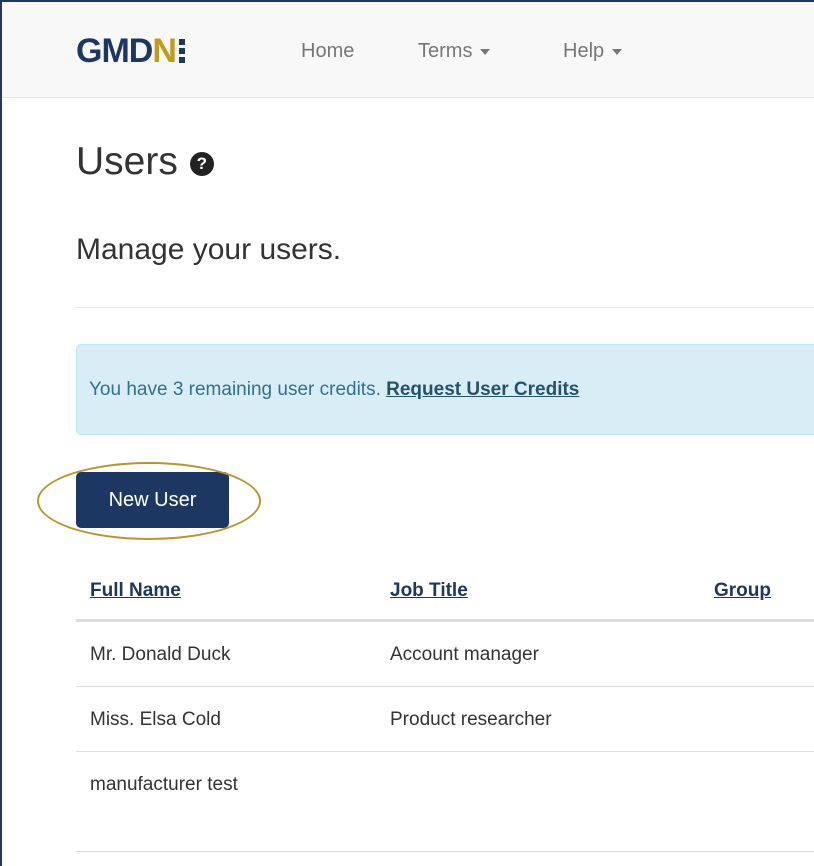 The width and height of the screenshot is (814, 866). I want to click on column-header-group: Group, so click(742, 591).